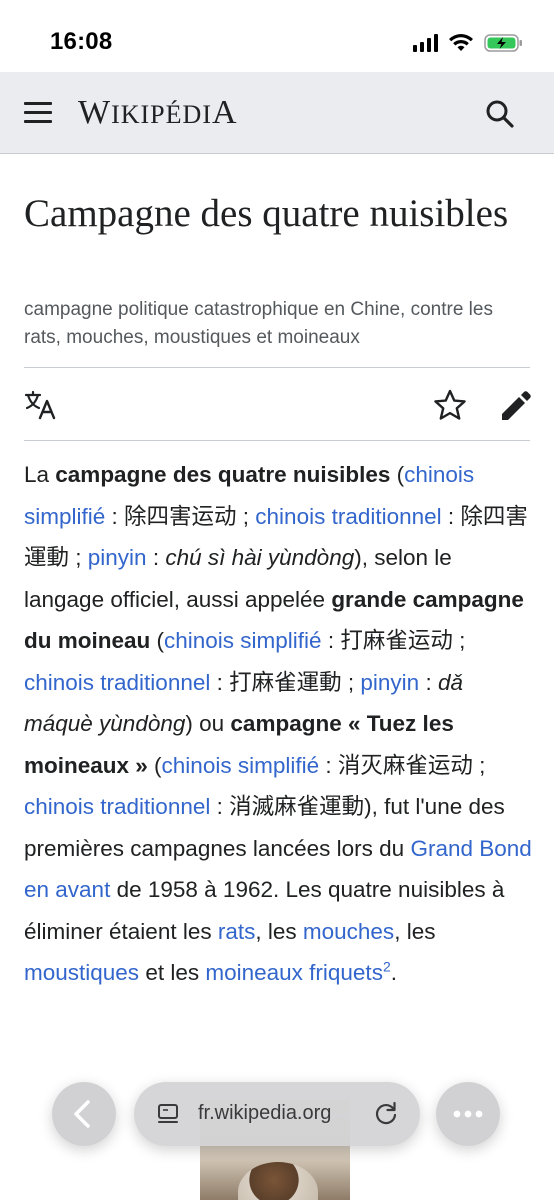 This screenshot has width=554, height=1200. I want to click on link-moineaux-friquets: moineaux friquets, so click(294, 972).